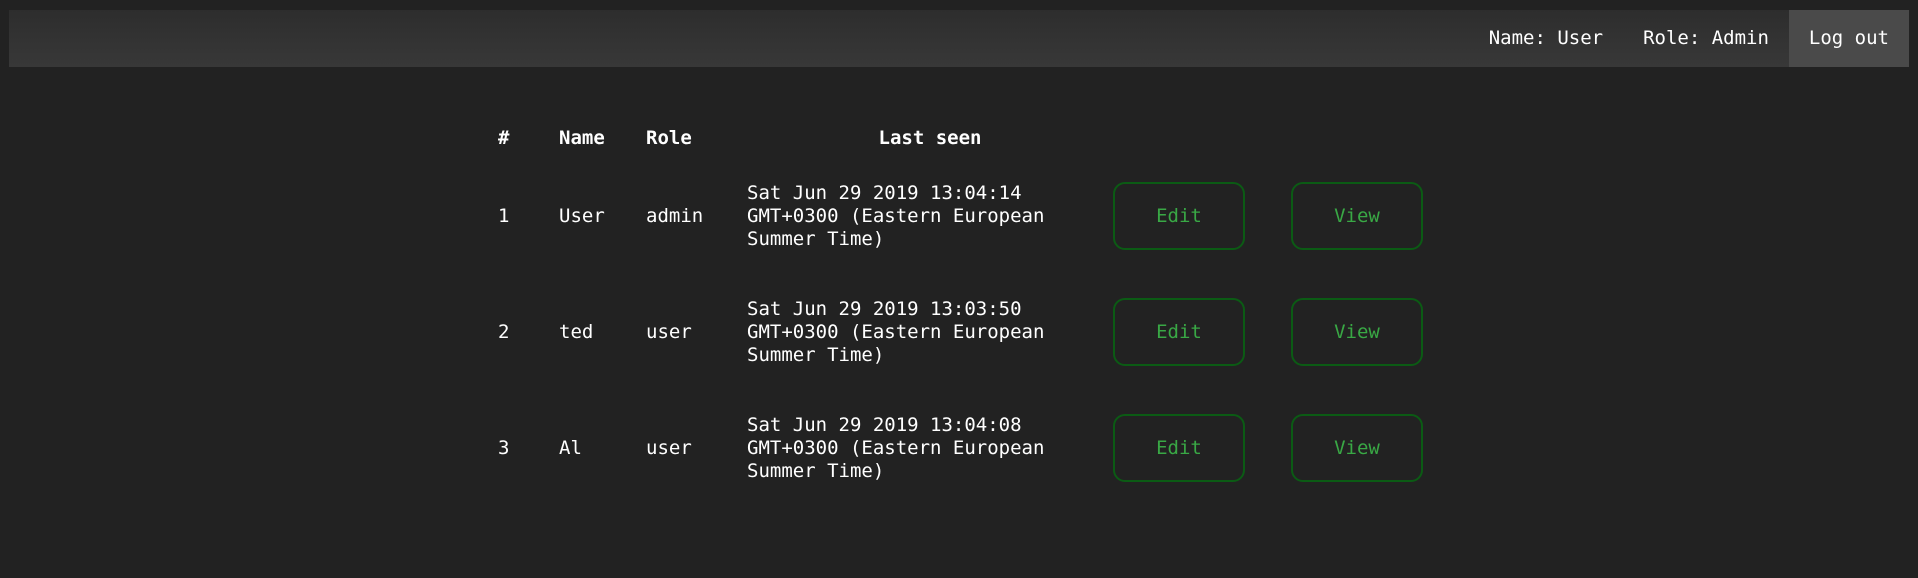  I want to click on column-header-name: Name, so click(582, 138).